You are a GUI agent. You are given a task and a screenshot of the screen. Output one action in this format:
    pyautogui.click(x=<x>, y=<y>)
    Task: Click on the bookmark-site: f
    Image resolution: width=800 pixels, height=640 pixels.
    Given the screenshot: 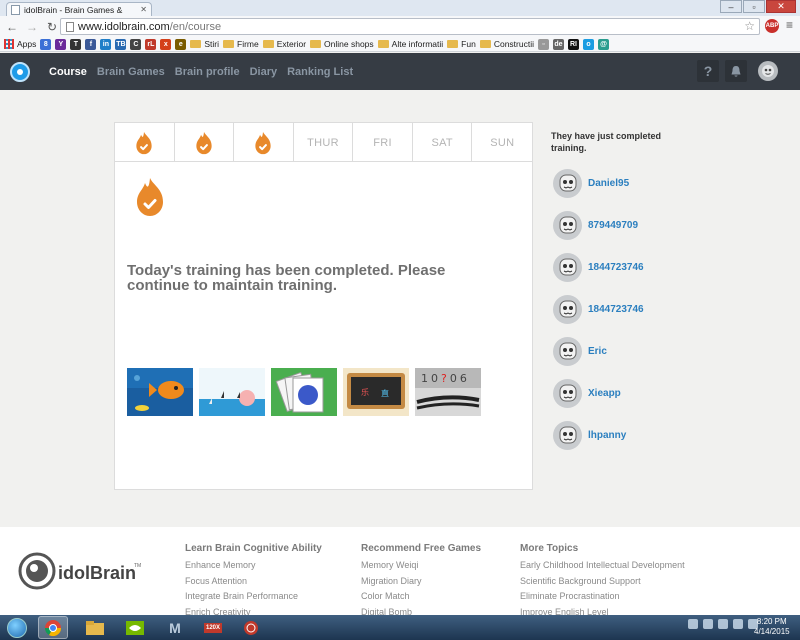 What is the action you would take?
    pyautogui.click(x=91, y=44)
    